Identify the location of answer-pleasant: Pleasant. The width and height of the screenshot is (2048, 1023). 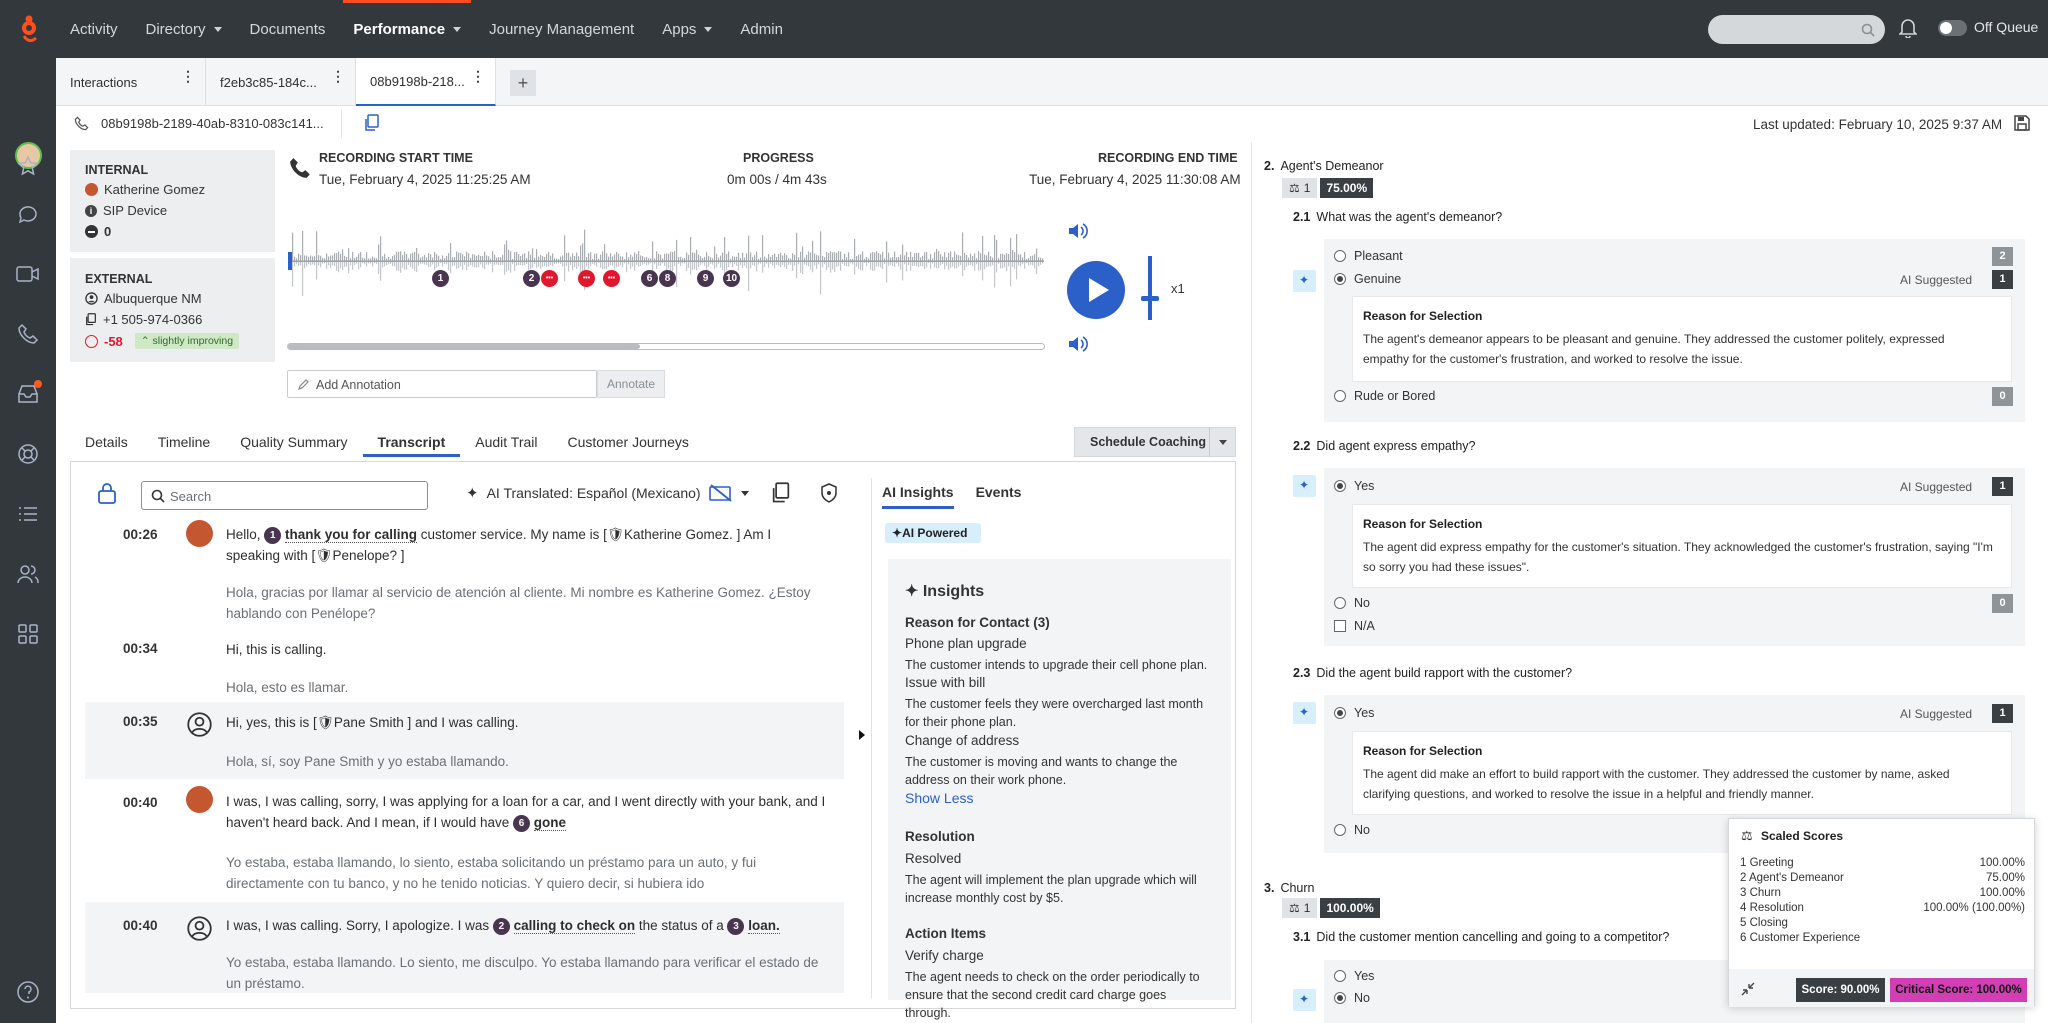
(1368, 256).